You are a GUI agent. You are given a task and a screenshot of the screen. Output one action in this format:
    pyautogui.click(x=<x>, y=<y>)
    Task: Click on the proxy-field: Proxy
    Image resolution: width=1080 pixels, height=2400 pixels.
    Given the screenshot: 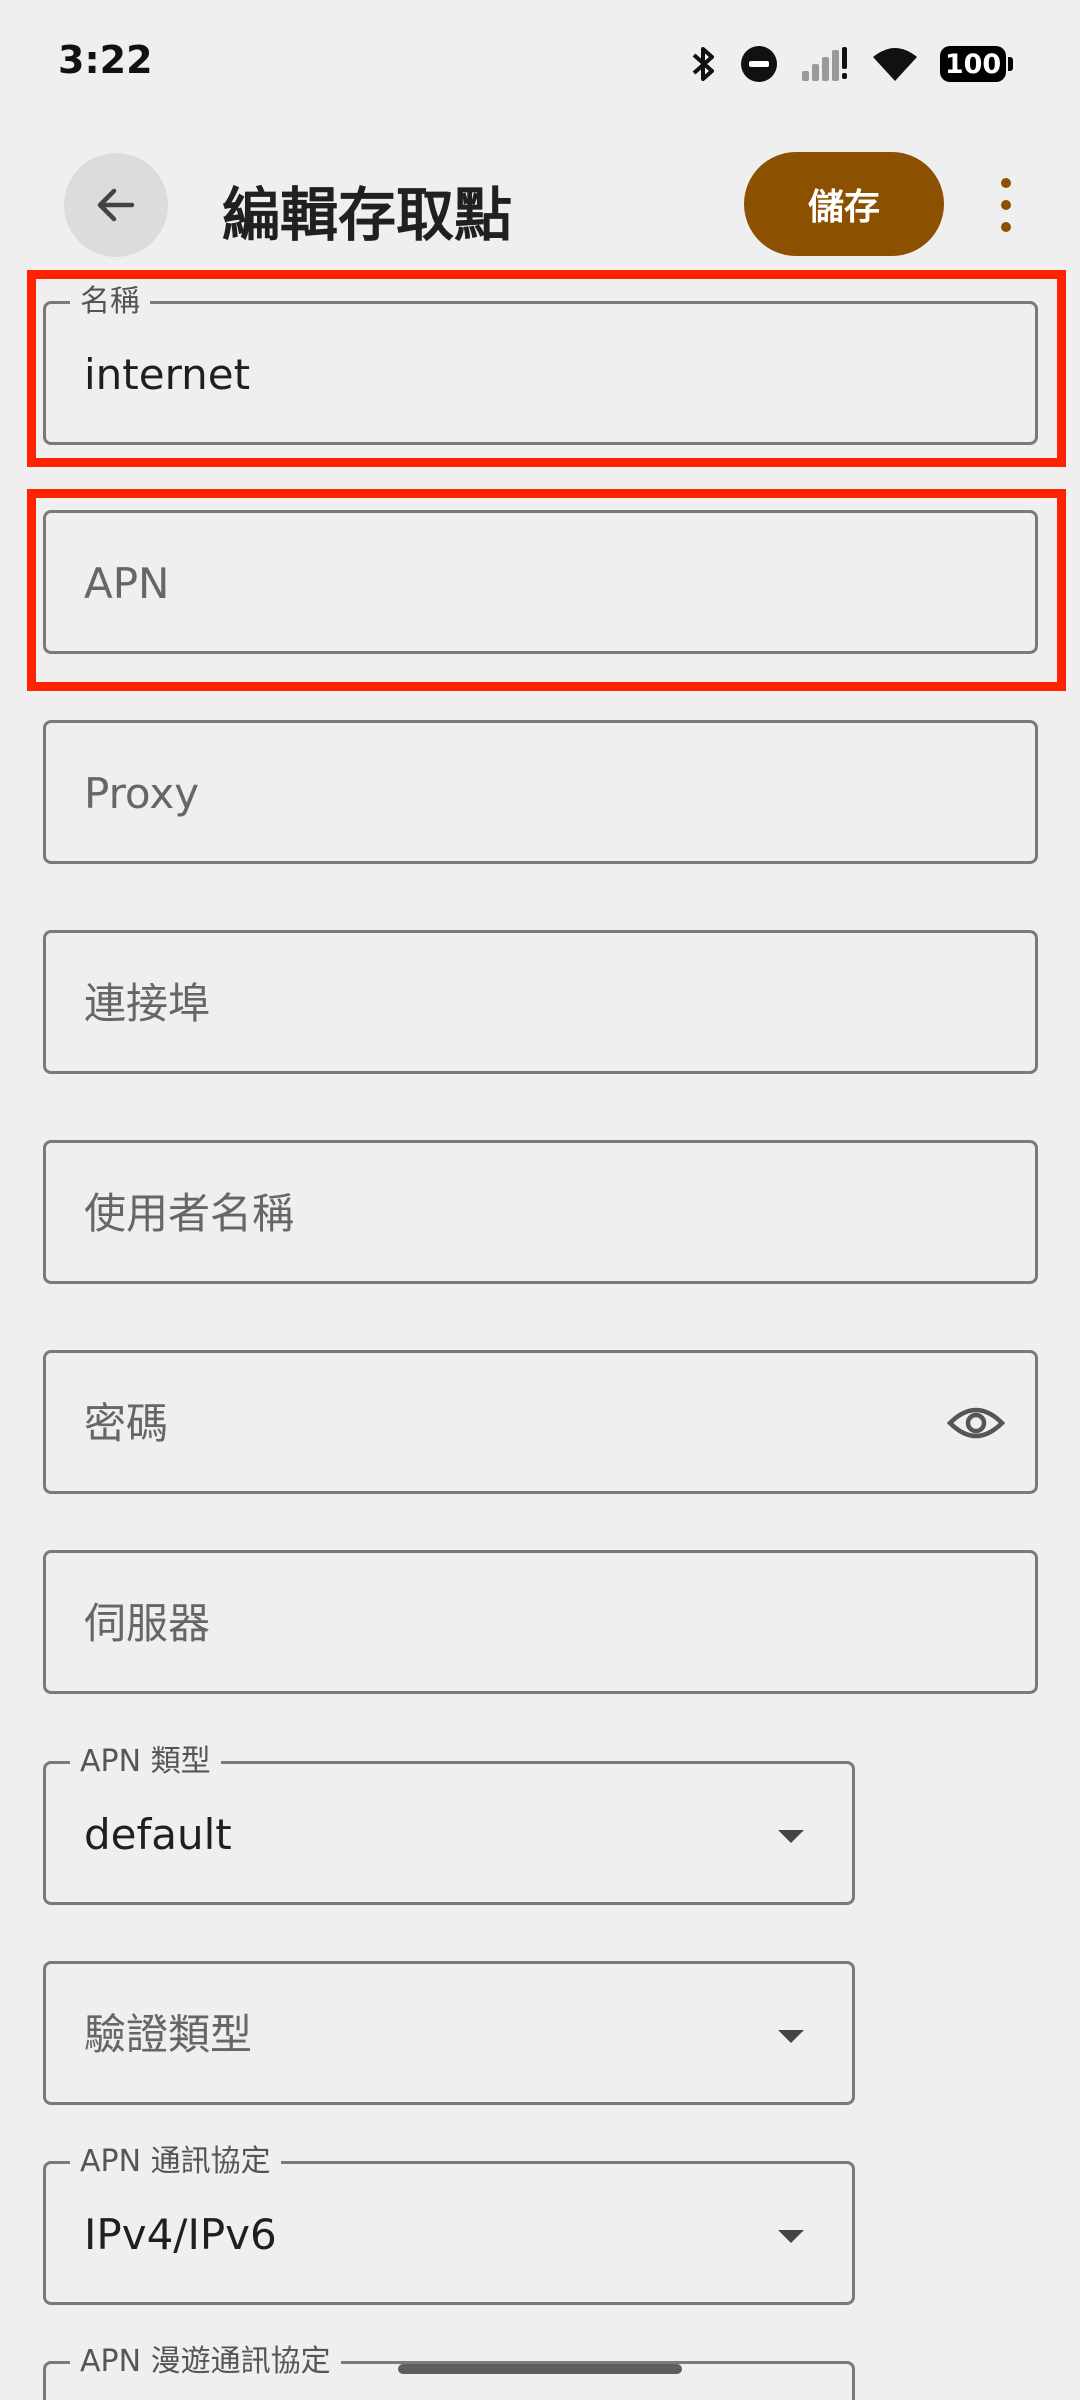 What is the action you would take?
    pyautogui.click(x=540, y=792)
    